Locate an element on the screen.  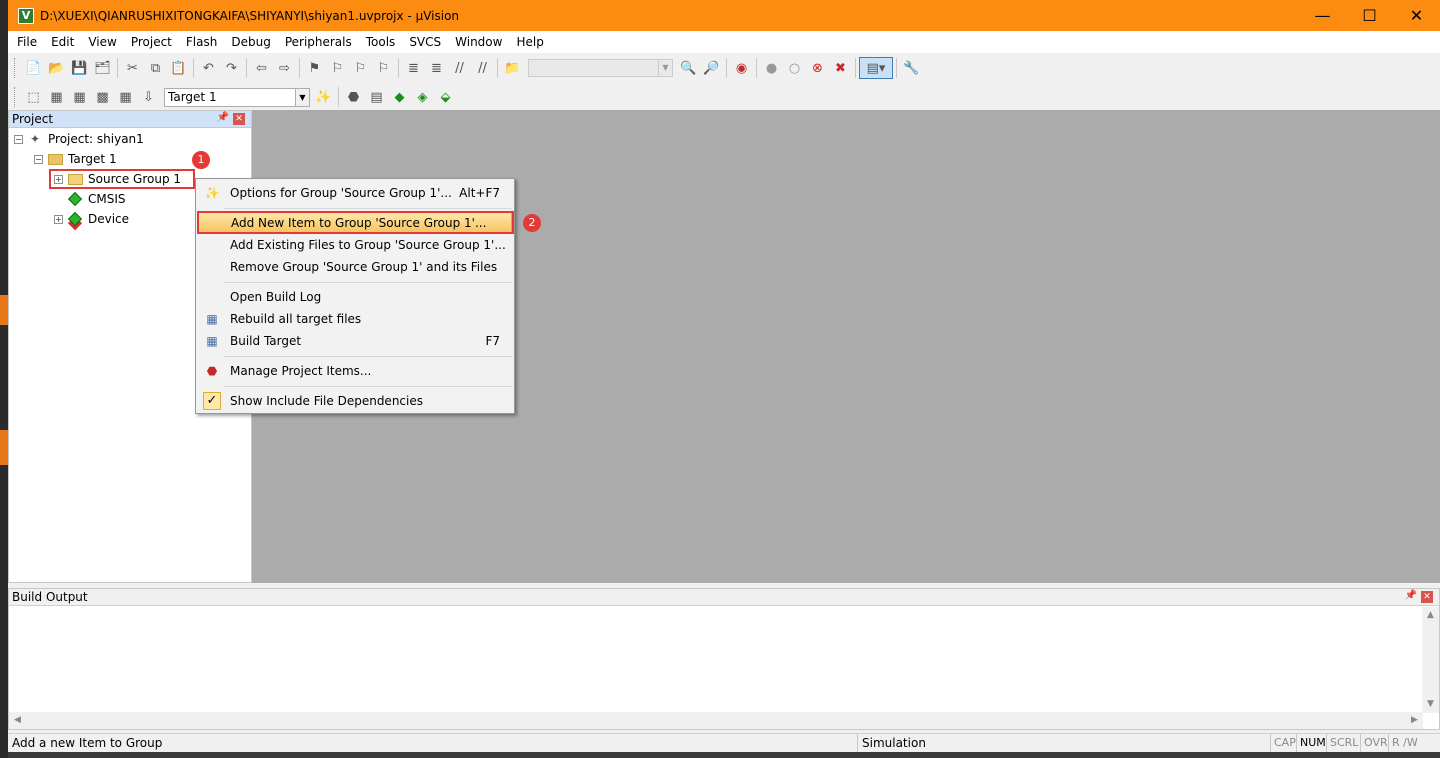
prev-bookmark-icon: ⚐ is located at coordinates (337, 68).